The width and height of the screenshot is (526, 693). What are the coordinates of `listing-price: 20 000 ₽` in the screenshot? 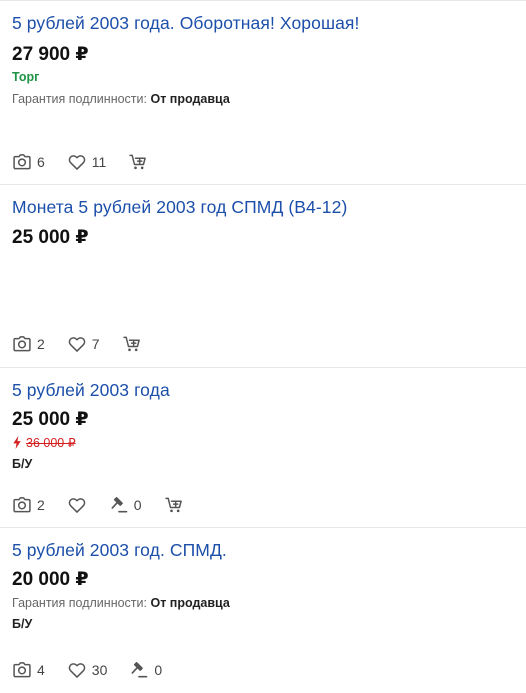 It's located at (50, 579).